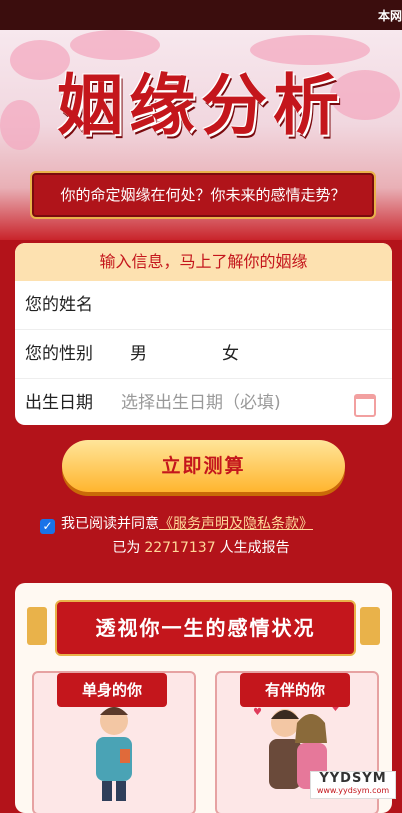 This screenshot has height=813, width=402. Describe the element at coordinates (201, 402) in the screenshot. I see `birth-date-field: 选择出生日期（必填)` at that location.